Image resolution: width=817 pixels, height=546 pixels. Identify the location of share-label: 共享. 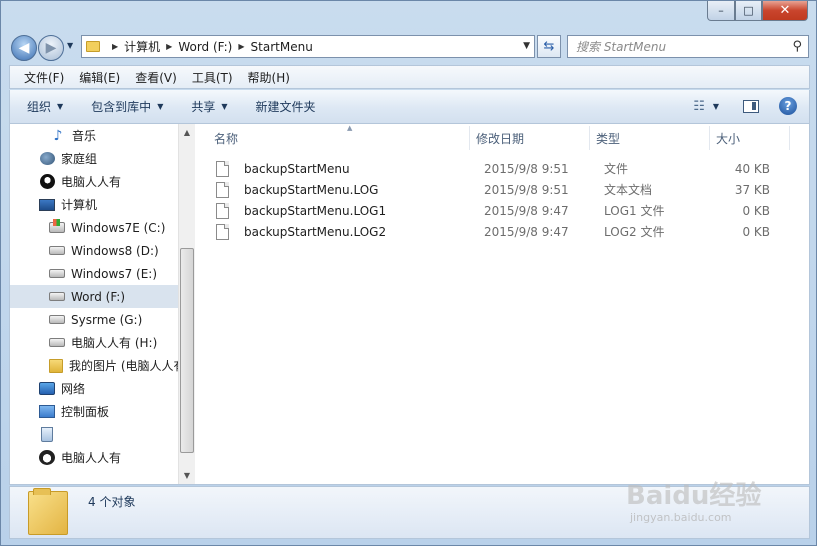
(203, 107).